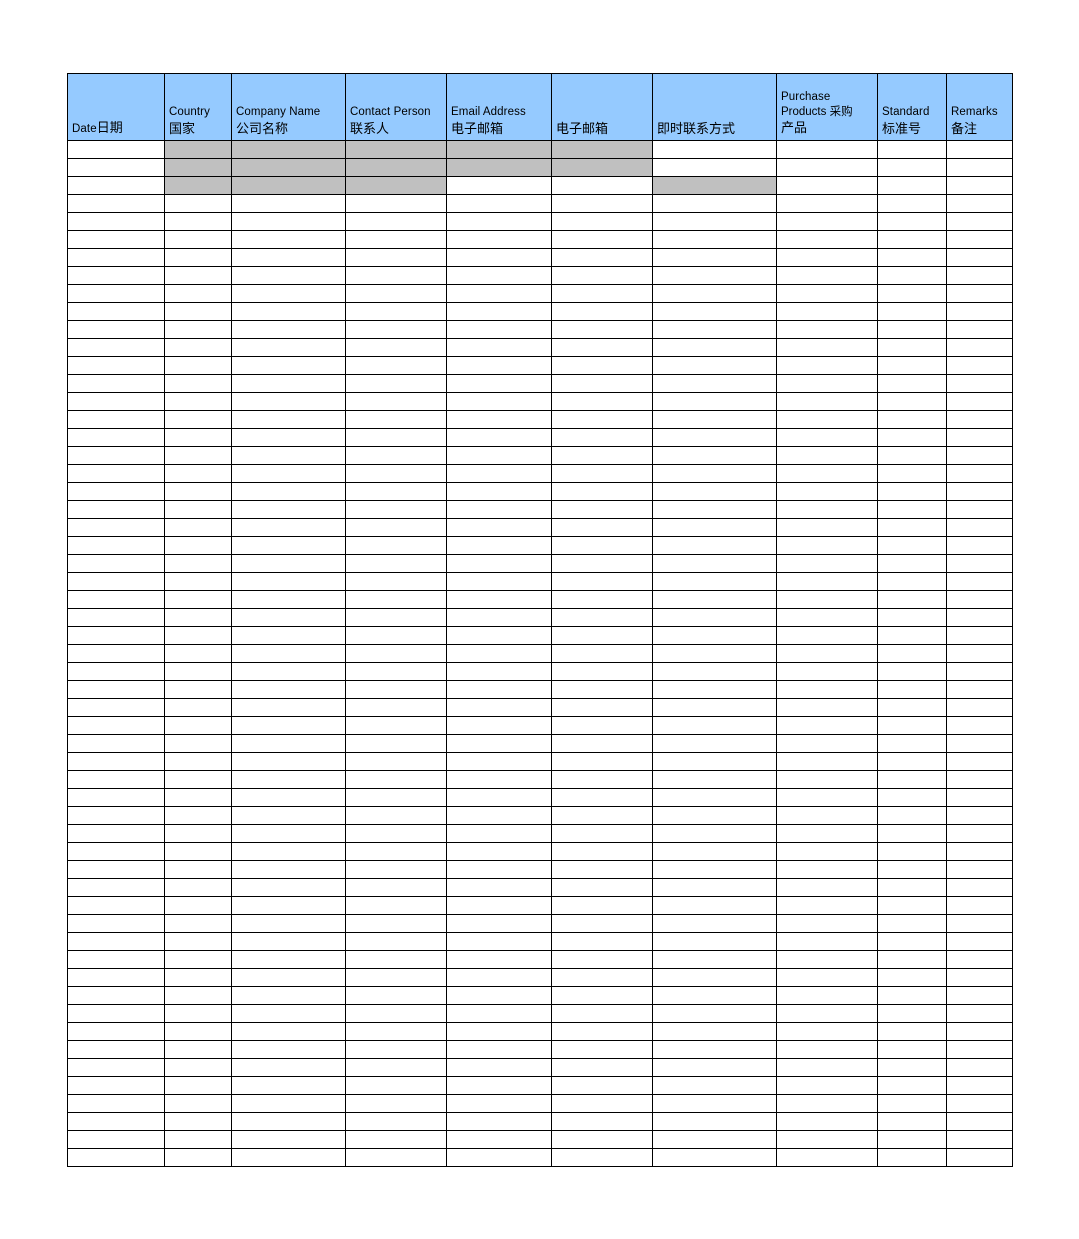 This screenshot has height=1239, width=1079. Describe the element at coordinates (827, 107) in the screenshot. I see `column-header-purchase-products: Purchase Products 采购 产品` at that location.